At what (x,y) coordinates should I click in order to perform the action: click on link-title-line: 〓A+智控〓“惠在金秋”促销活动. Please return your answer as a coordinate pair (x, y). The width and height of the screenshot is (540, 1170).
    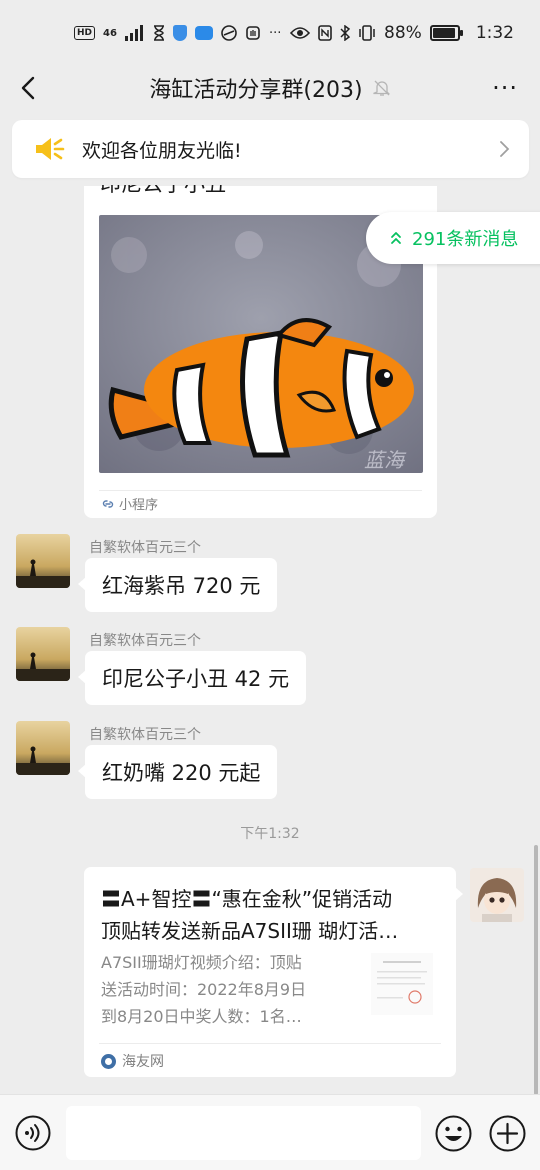
    Looking at the image, I should click on (247, 899).